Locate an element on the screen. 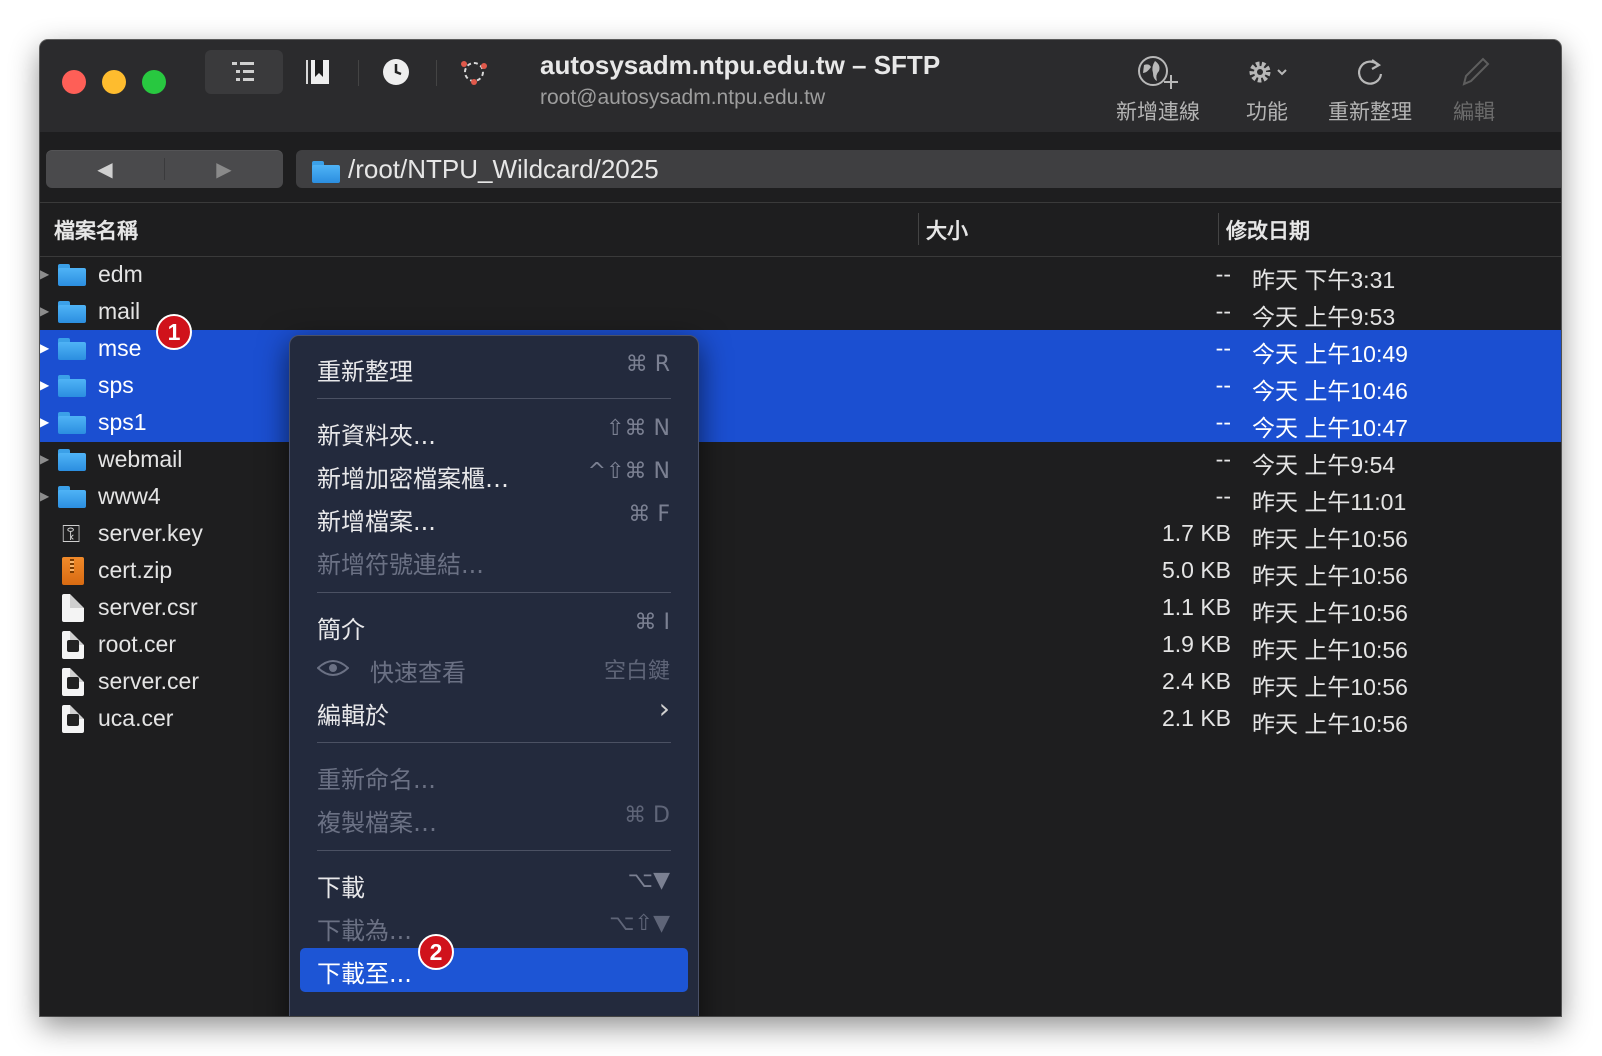 The width and height of the screenshot is (1602, 1056). gear-chevron-icon is located at coordinates (1268, 72).